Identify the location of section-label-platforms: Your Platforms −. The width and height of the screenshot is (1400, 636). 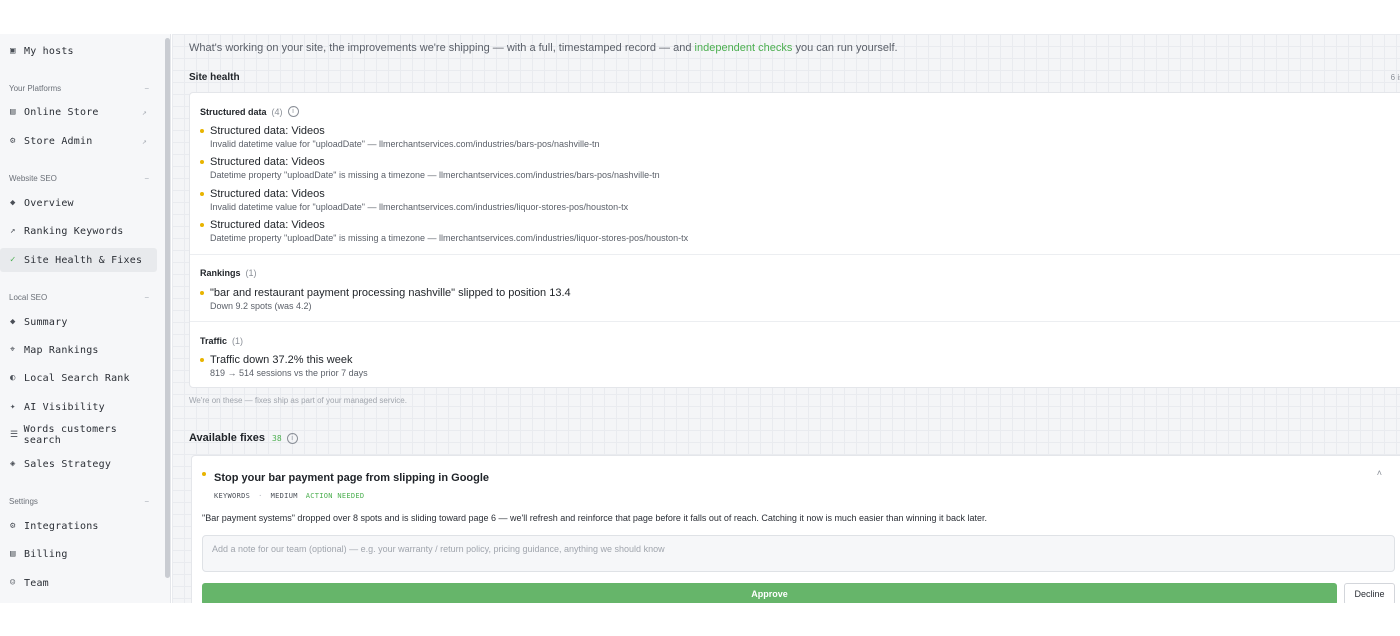
(79, 88).